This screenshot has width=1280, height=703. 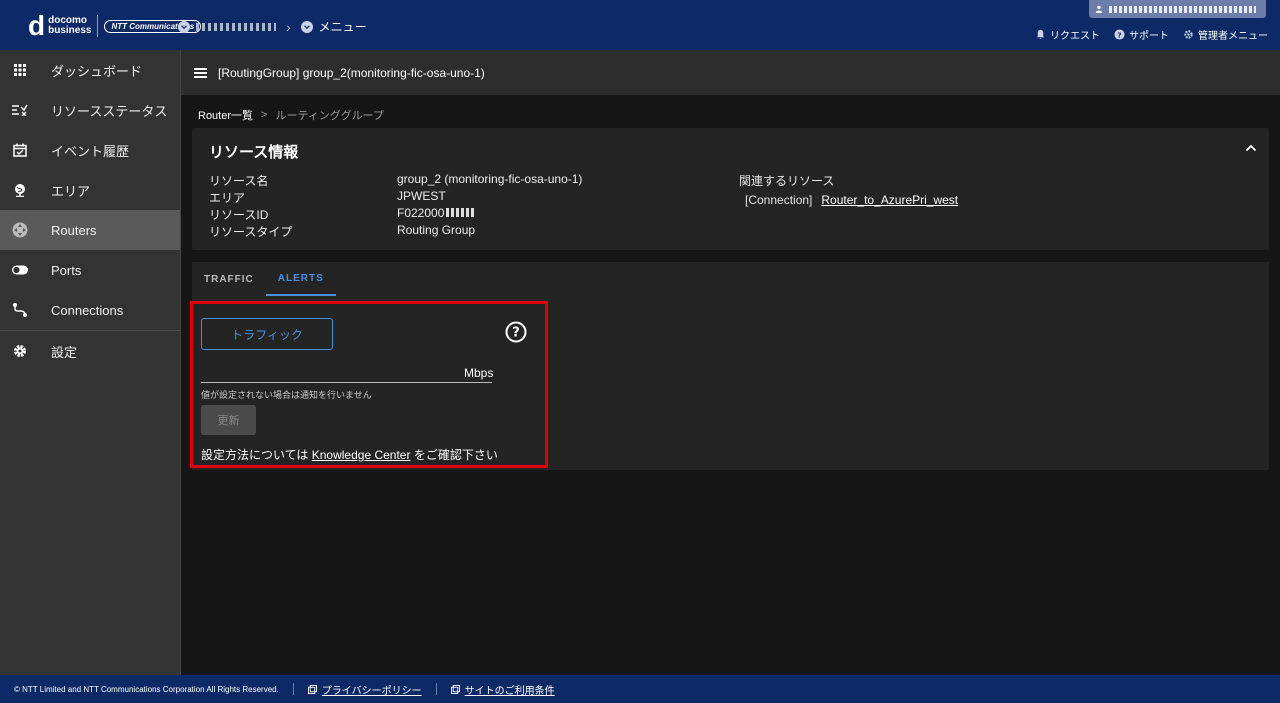 I want to click on sidebar-item-dashboard: ダッシュボード, so click(x=90, y=70).